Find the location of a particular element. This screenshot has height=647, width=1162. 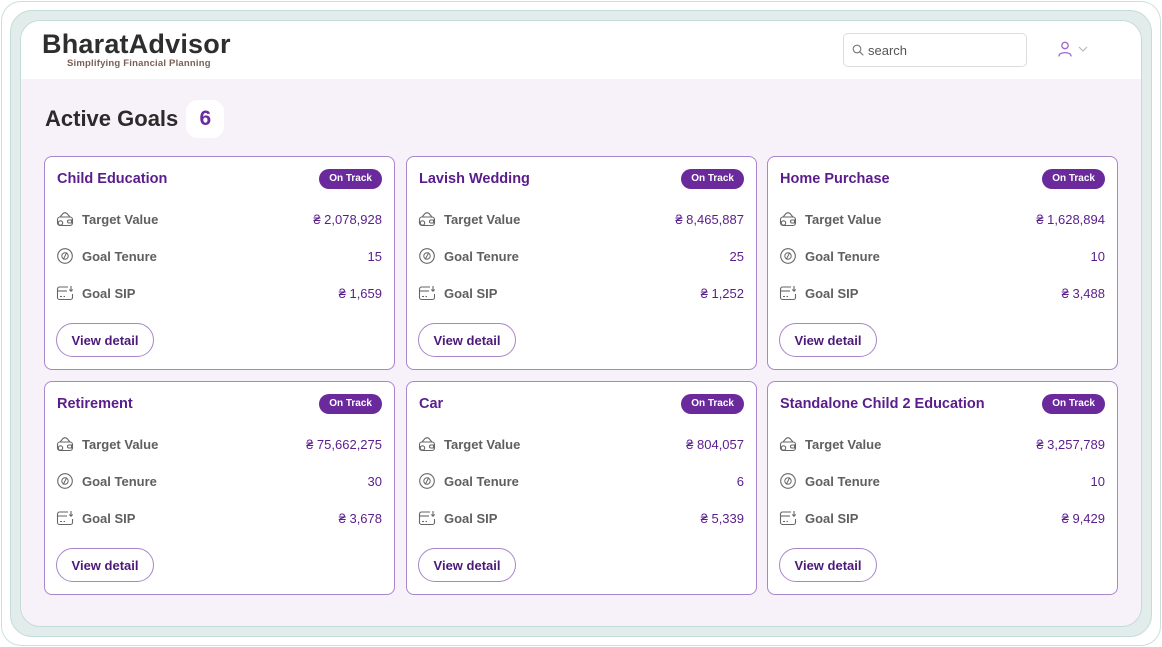

target-value-row: Target Value ₴ 1,628,894 is located at coordinates (942, 219).